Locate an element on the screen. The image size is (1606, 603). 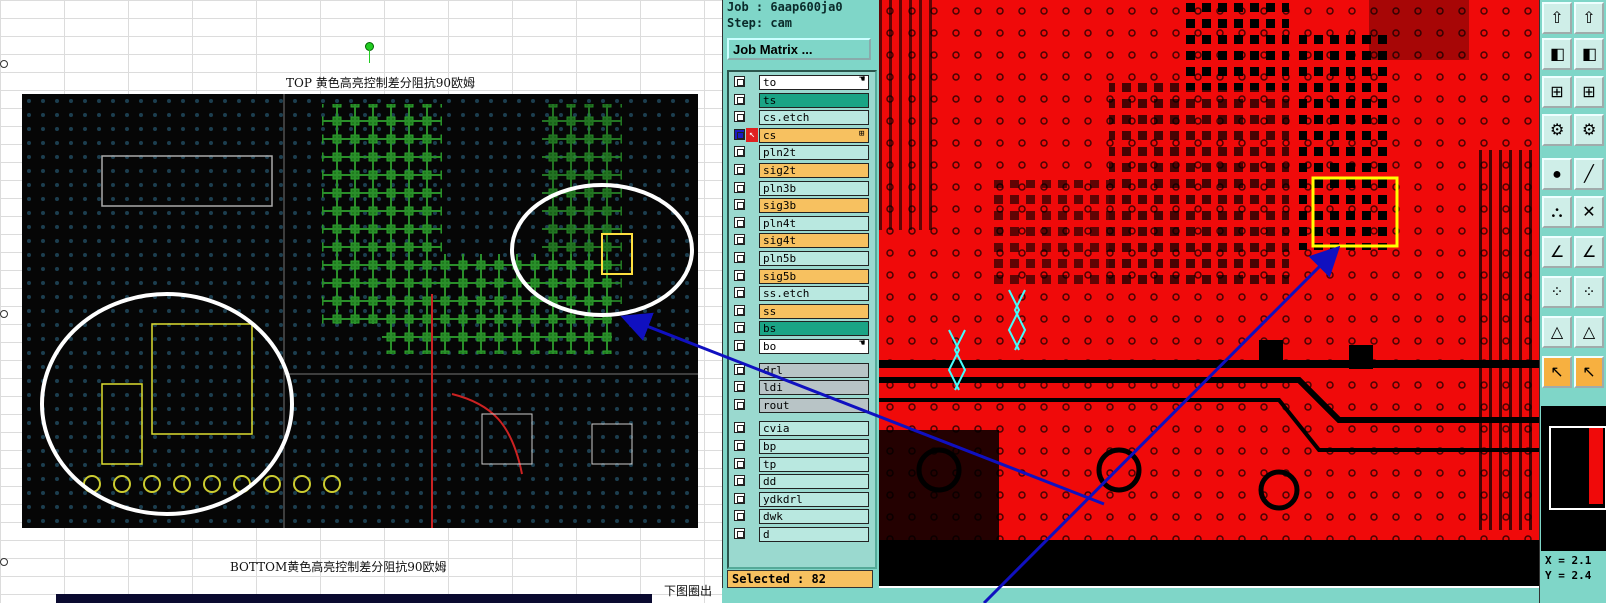
layer-row-bo: bo ☚ is located at coordinates (801, 346).